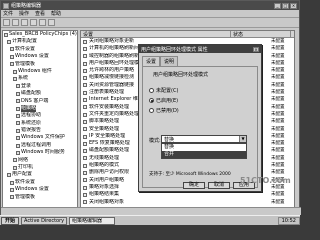  Describe the element at coordinates (187, 194) in the screenshot. I see `list-item: 组策略结果集 未配置` at that location.